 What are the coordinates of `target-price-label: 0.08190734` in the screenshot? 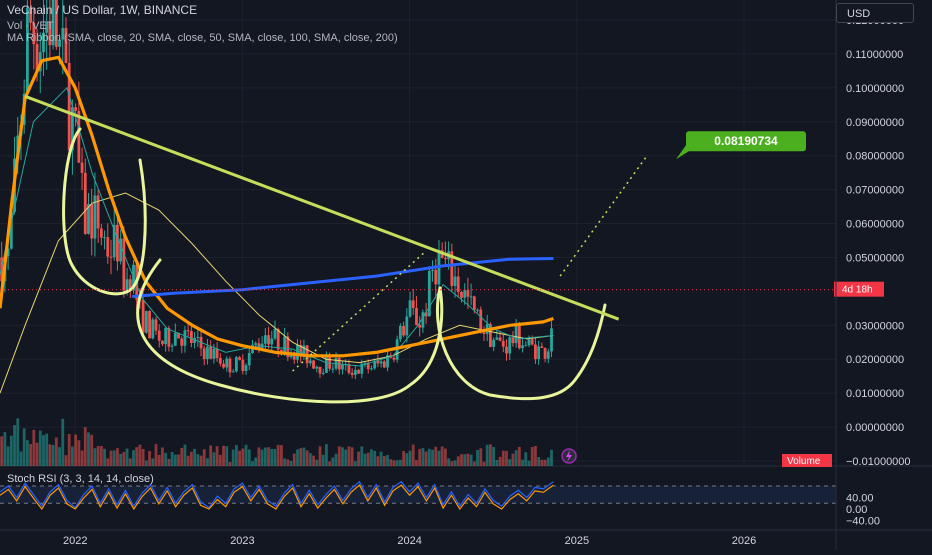 It's located at (746, 141).